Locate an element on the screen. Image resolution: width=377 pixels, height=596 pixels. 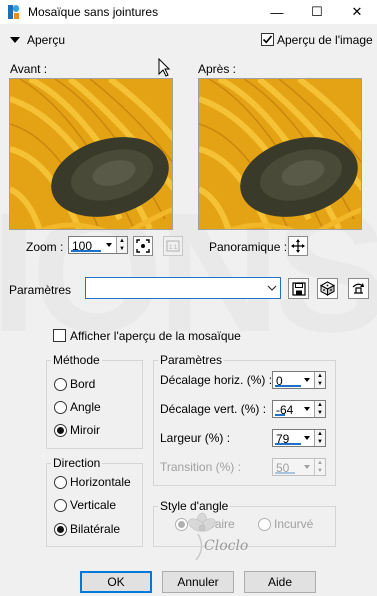
mouse-cursor-icon is located at coordinates (164, 67).